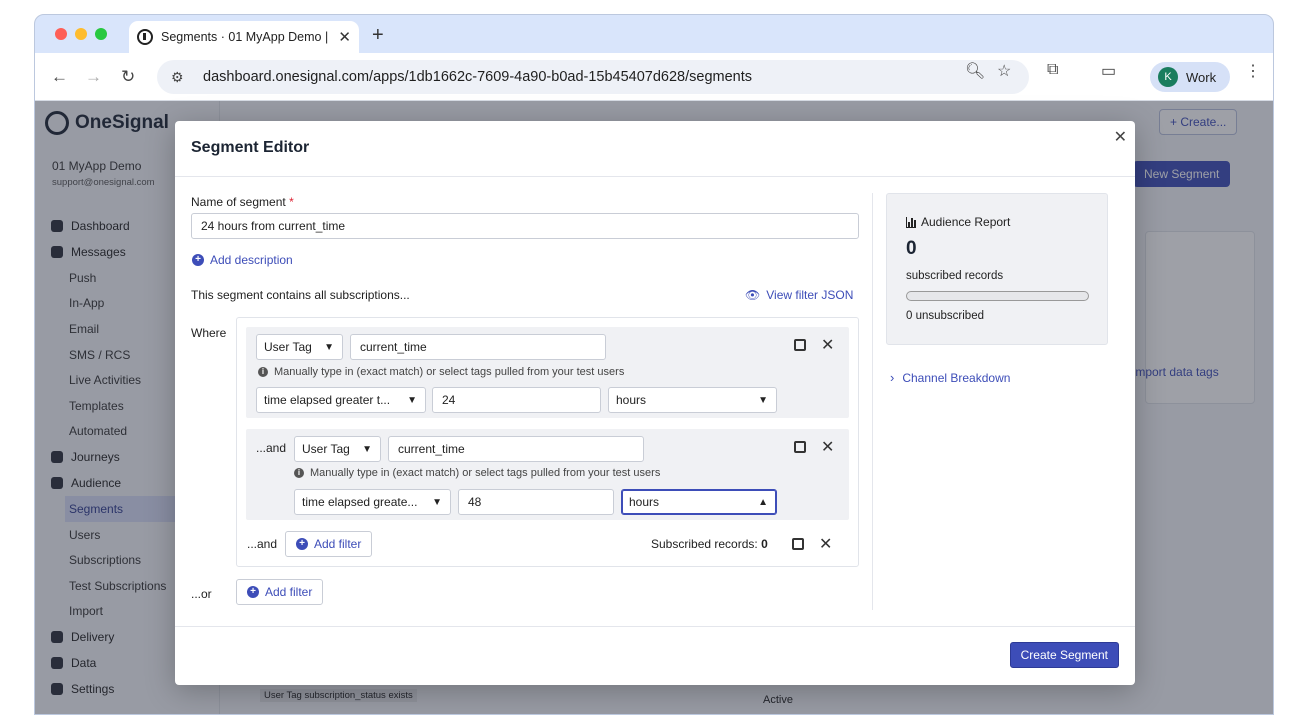  Describe the element at coordinates (182, 77) in the screenshot. I see `site-settings-icon: ⚙` at that location.